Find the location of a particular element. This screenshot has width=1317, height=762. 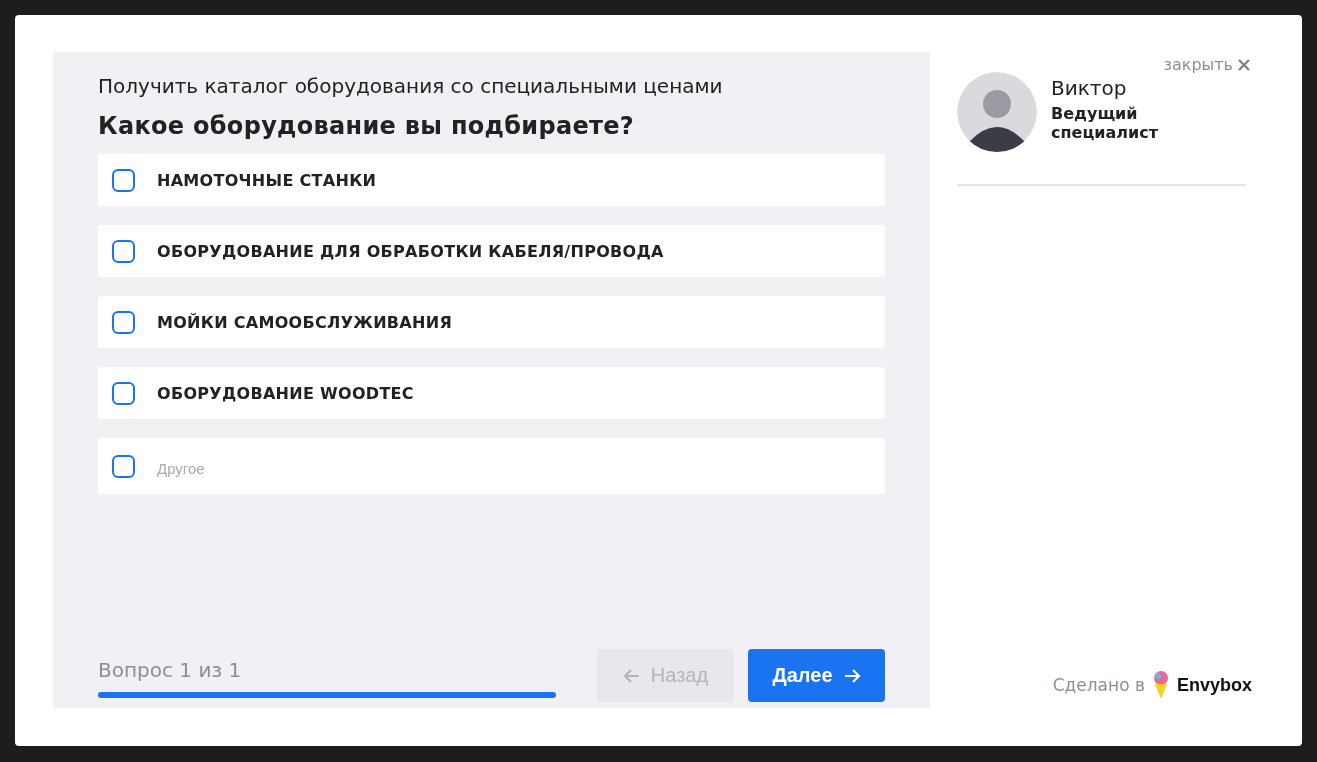

consultant-name: Виктор is located at coordinates (1089, 88).